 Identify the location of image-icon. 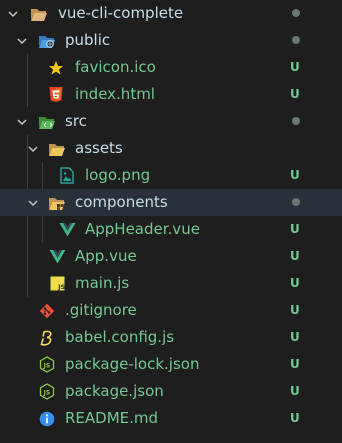
(67, 176).